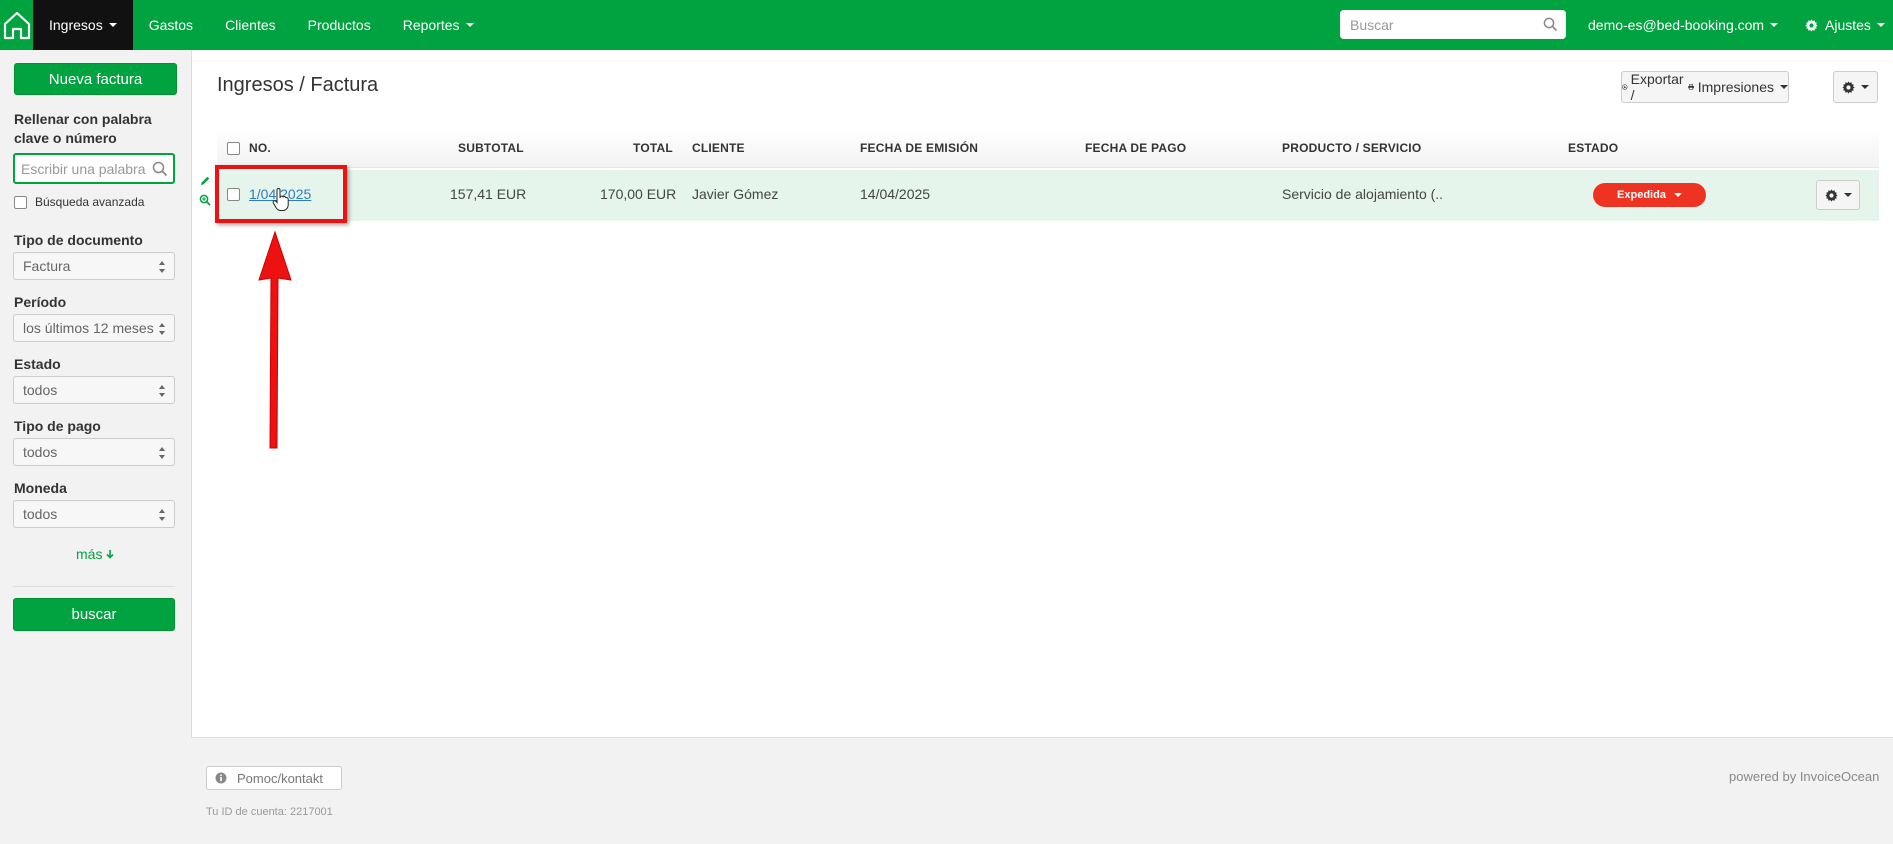 This screenshot has height=844, width=1893. Describe the element at coordinates (1136, 148) in the screenshot. I see `col-payment-date: FECHA DE PAGO` at that location.